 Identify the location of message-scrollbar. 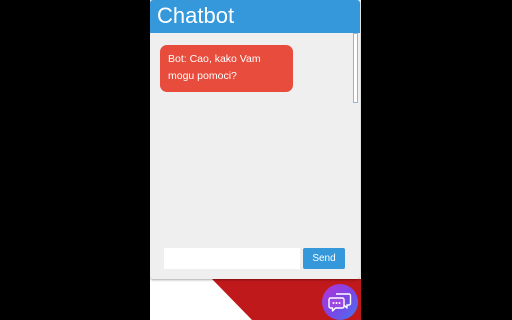
(355, 68).